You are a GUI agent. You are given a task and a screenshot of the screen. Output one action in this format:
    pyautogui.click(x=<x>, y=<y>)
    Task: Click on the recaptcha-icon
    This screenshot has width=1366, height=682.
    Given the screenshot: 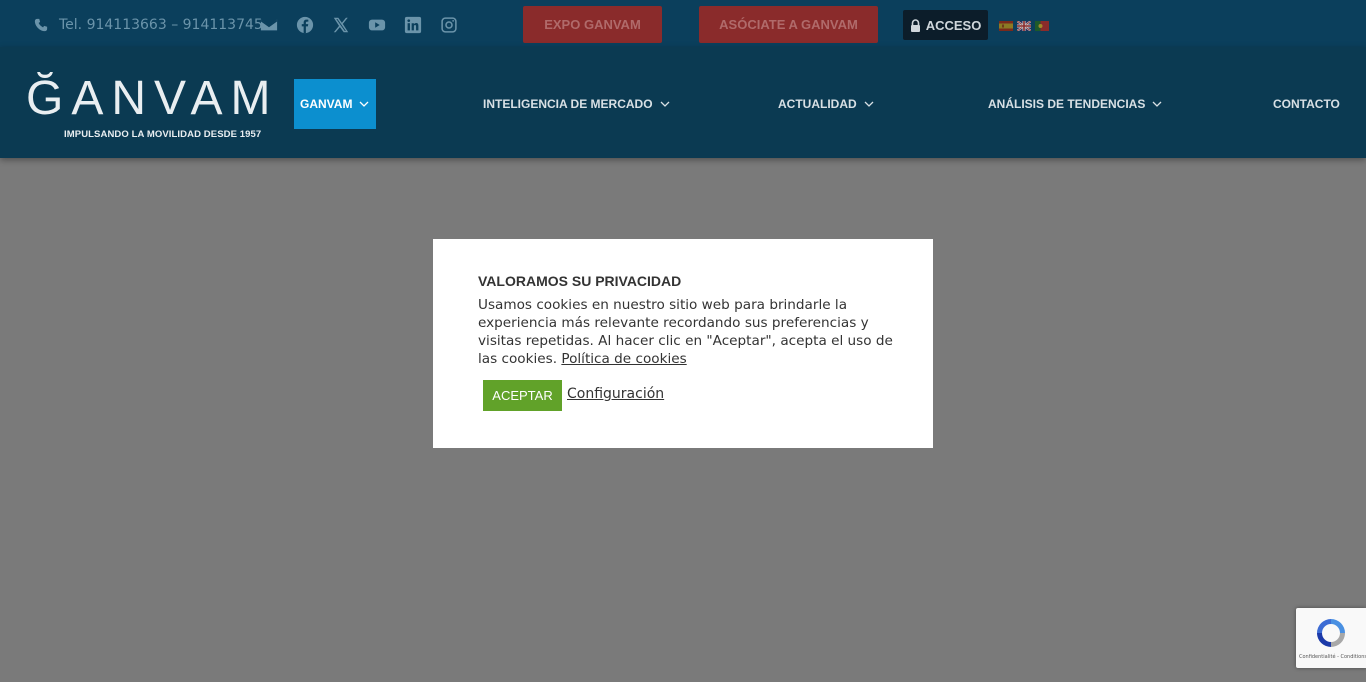 What is the action you would take?
    pyautogui.click(x=1331, y=633)
    